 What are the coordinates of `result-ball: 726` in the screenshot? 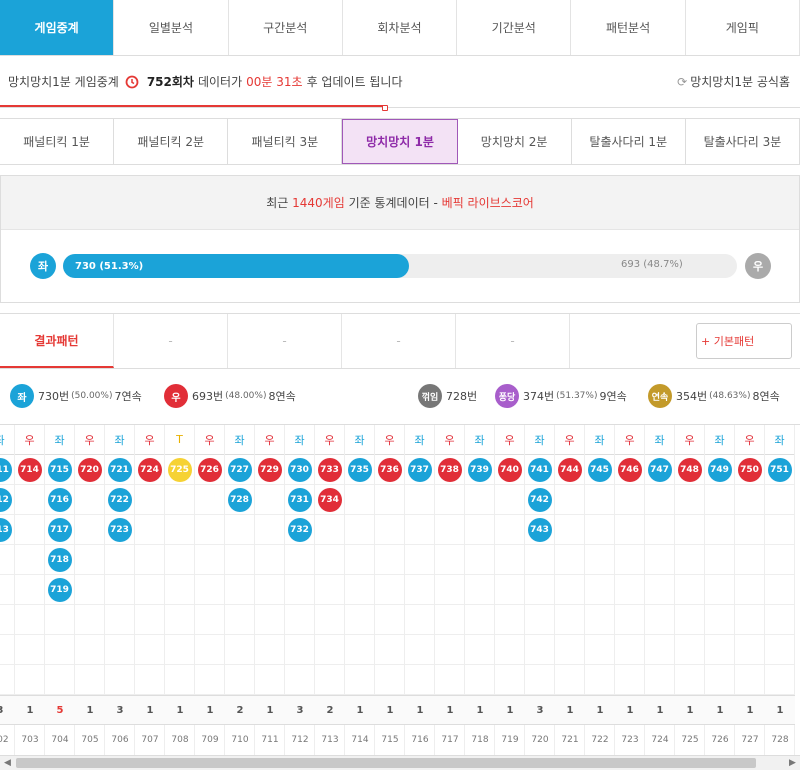 It's located at (209, 469).